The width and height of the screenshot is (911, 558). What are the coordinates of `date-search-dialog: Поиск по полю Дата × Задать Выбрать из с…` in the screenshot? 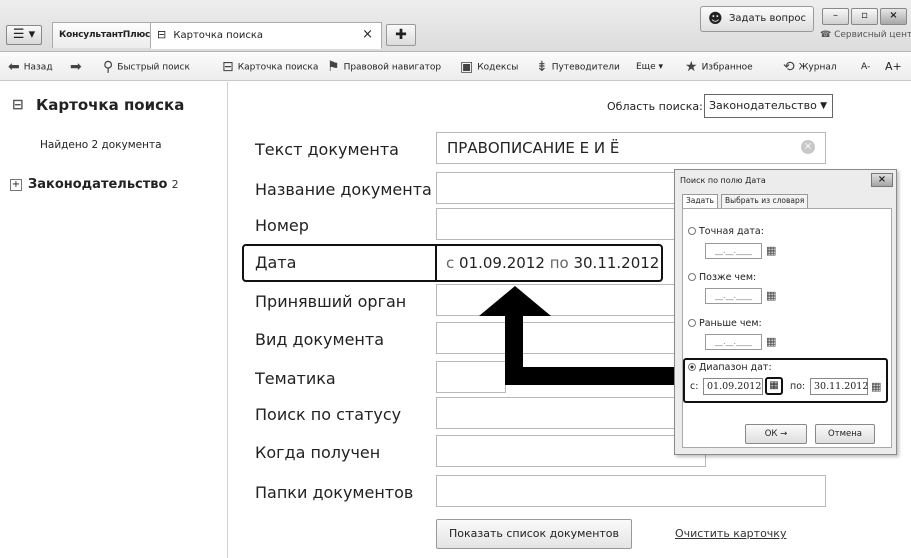 It's located at (785, 312).